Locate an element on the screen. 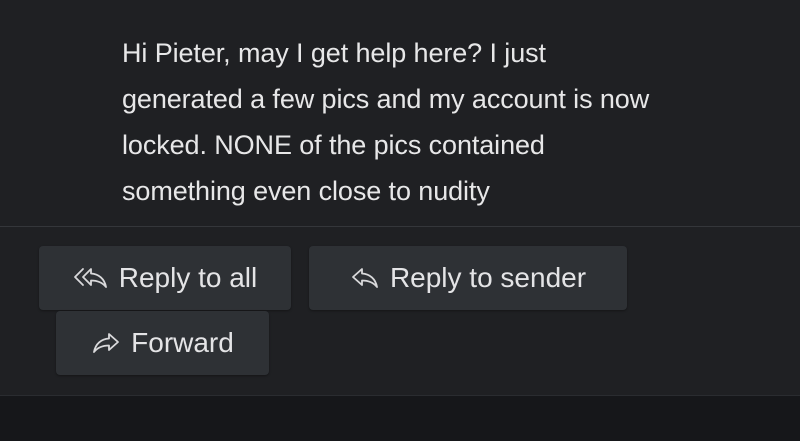 This screenshot has width=800, height=441. forward-button: Forward is located at coordinates (162, 343).